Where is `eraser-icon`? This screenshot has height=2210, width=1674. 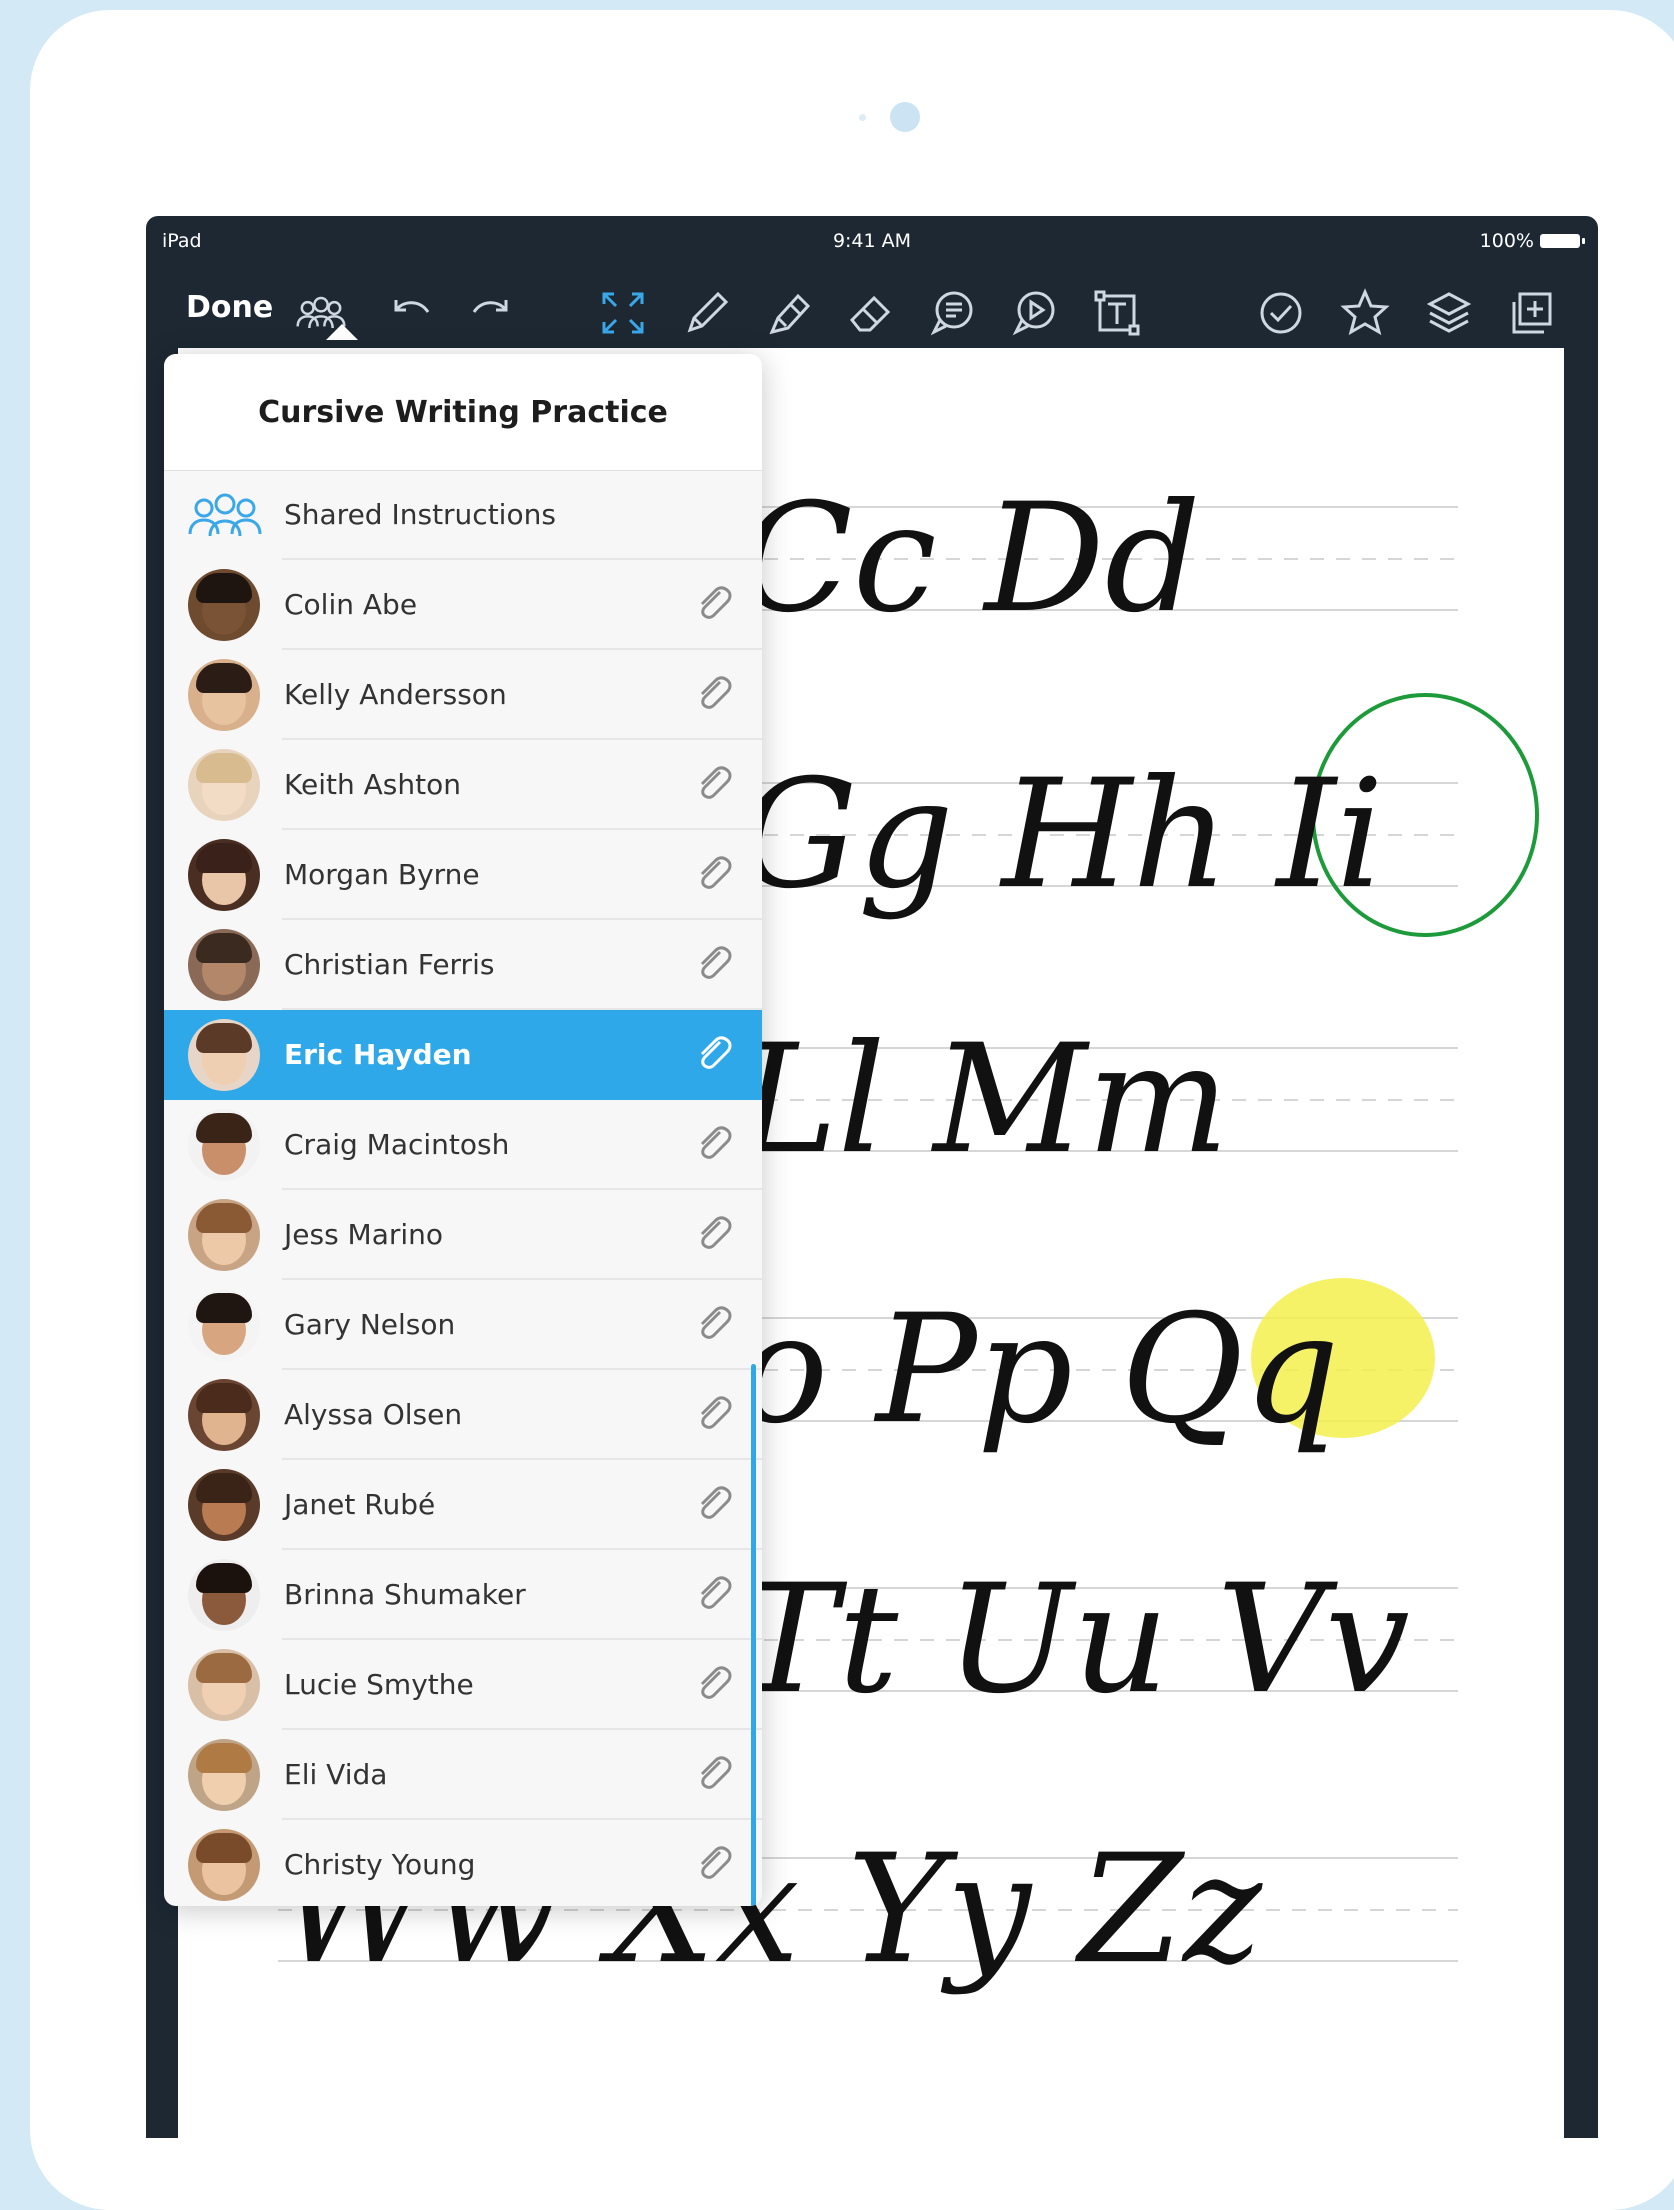
eraser-icon is located at coordinates (871, 313).